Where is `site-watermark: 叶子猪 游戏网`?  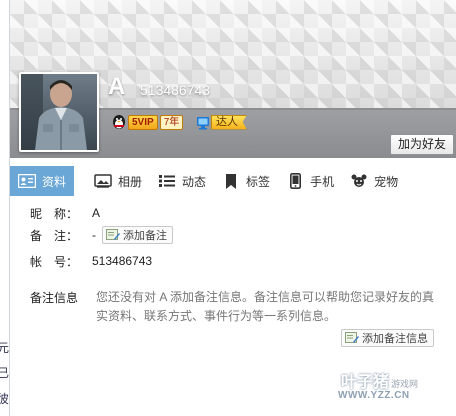
site-watermark: 叶子猪 游戏网 is located at coordinates (379, 380).